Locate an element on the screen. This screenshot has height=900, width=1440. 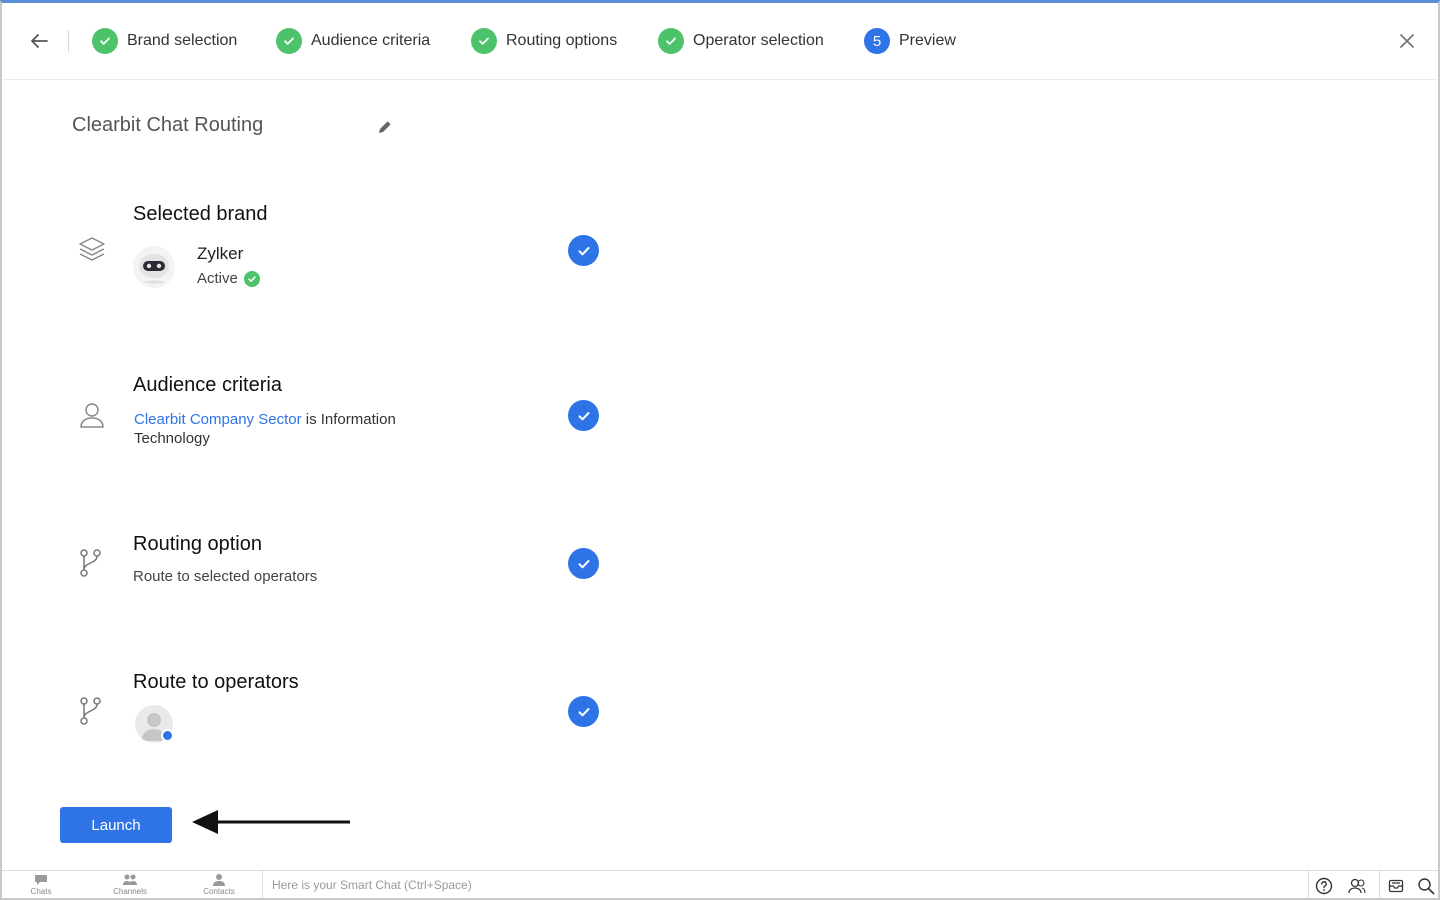
routing-option-value: Route to selected operators is located at coordinates (225, 576).